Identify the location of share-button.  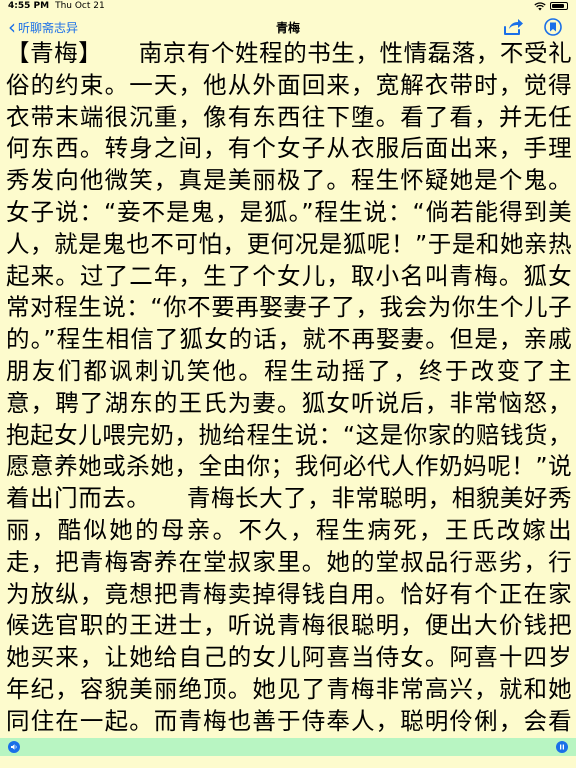
(513, 27).